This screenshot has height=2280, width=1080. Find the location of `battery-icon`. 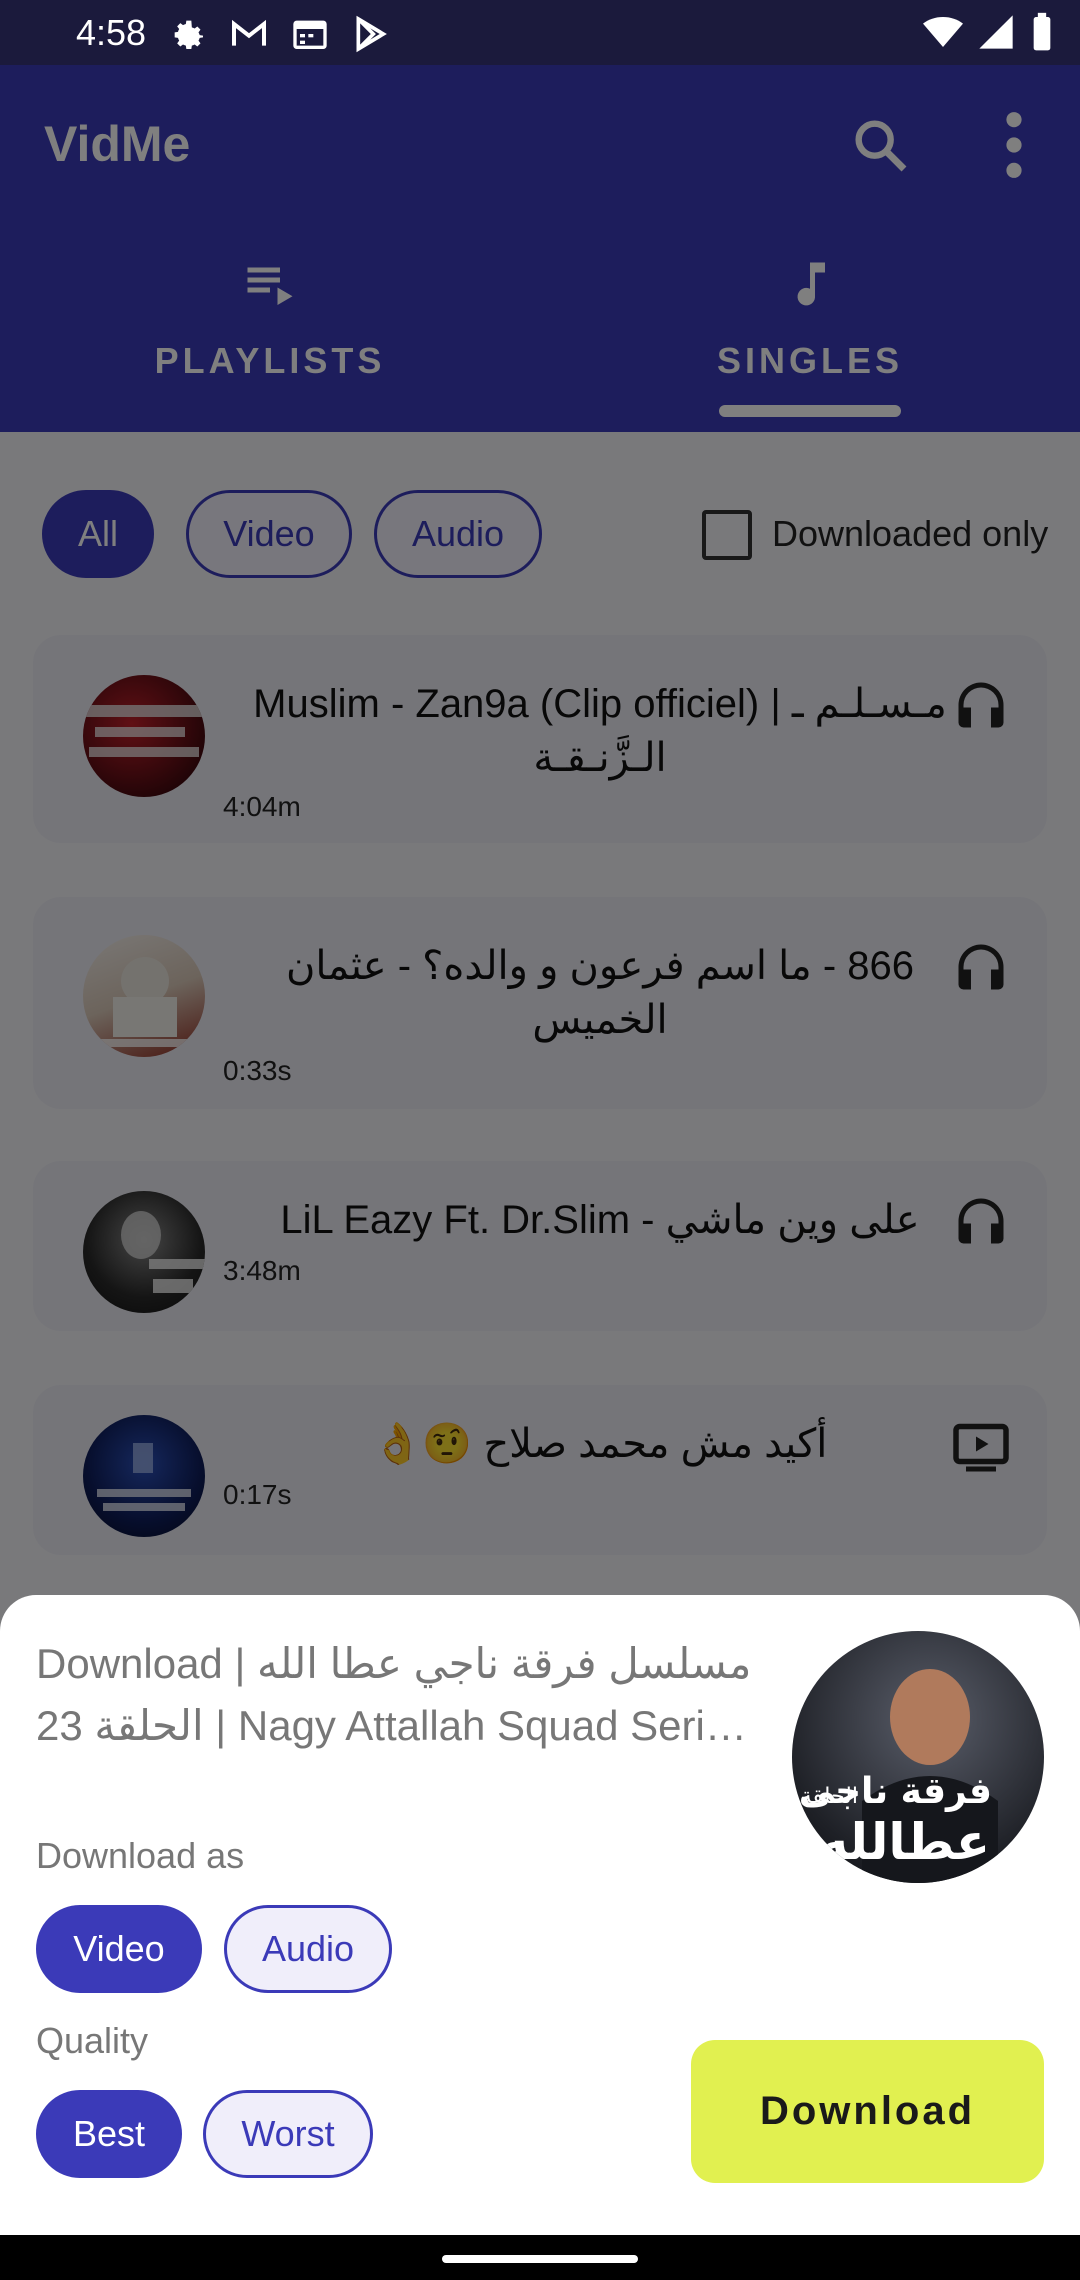

battery-icon is located at coordinates (1042, 31).